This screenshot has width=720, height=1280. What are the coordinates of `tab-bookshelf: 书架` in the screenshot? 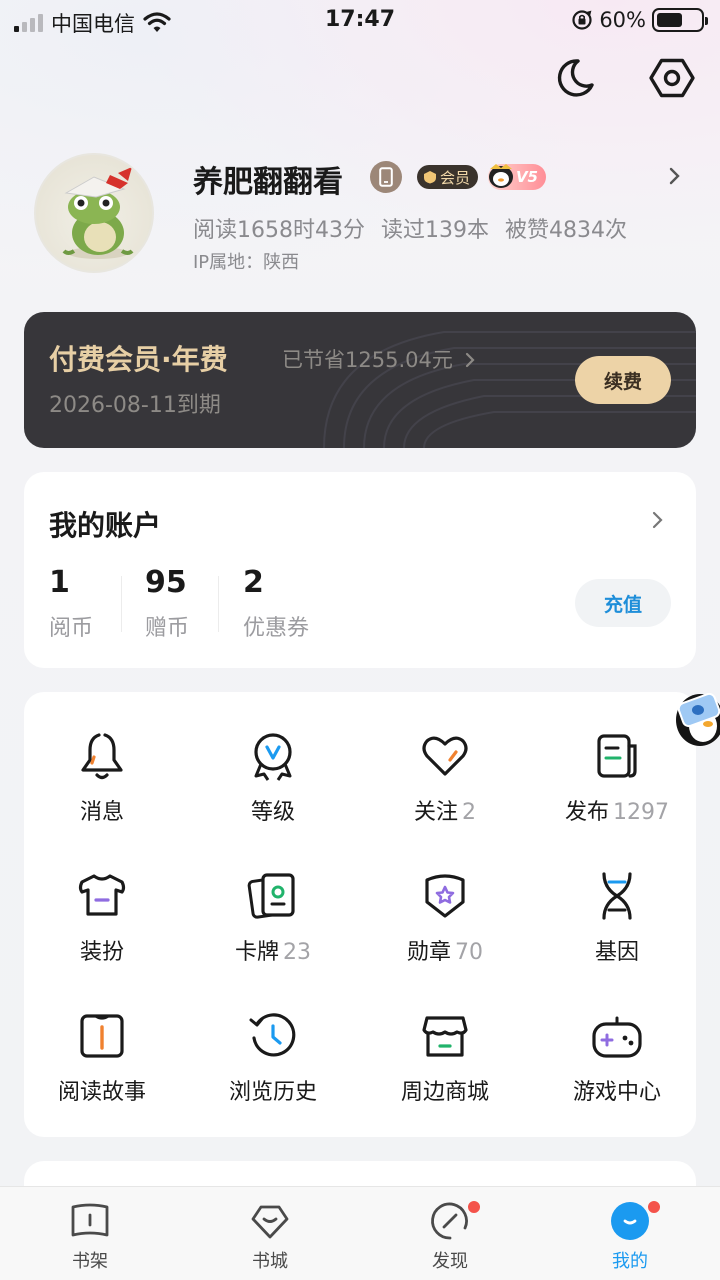 It's located at (90, 1237).